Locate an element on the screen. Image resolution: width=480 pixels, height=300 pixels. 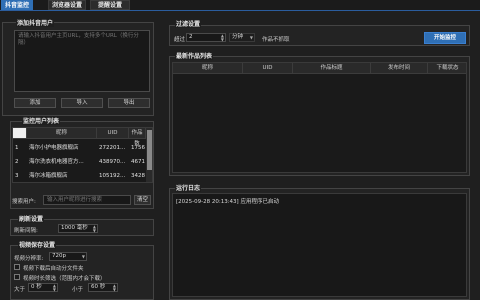
search-user-label: 搜索用户: is located at coordinates (24, 202).